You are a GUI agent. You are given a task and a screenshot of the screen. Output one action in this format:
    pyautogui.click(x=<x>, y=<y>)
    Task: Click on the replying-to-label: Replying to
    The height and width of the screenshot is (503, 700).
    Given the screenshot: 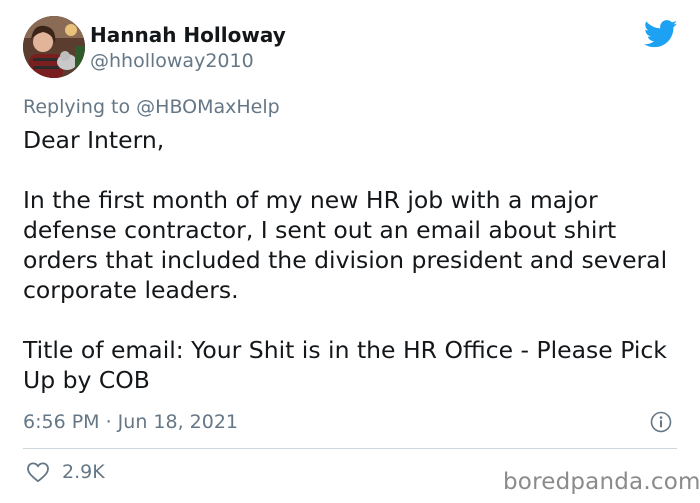 What is the action you would take?
    pyautogui.click(x=80, y=107)
    